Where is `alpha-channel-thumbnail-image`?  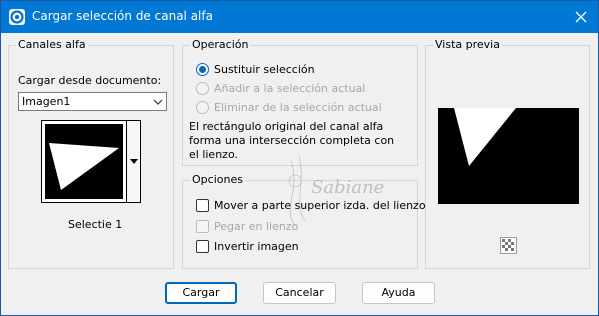 alpha-channel-thumbnail-image is located at coordinates (84, 161).